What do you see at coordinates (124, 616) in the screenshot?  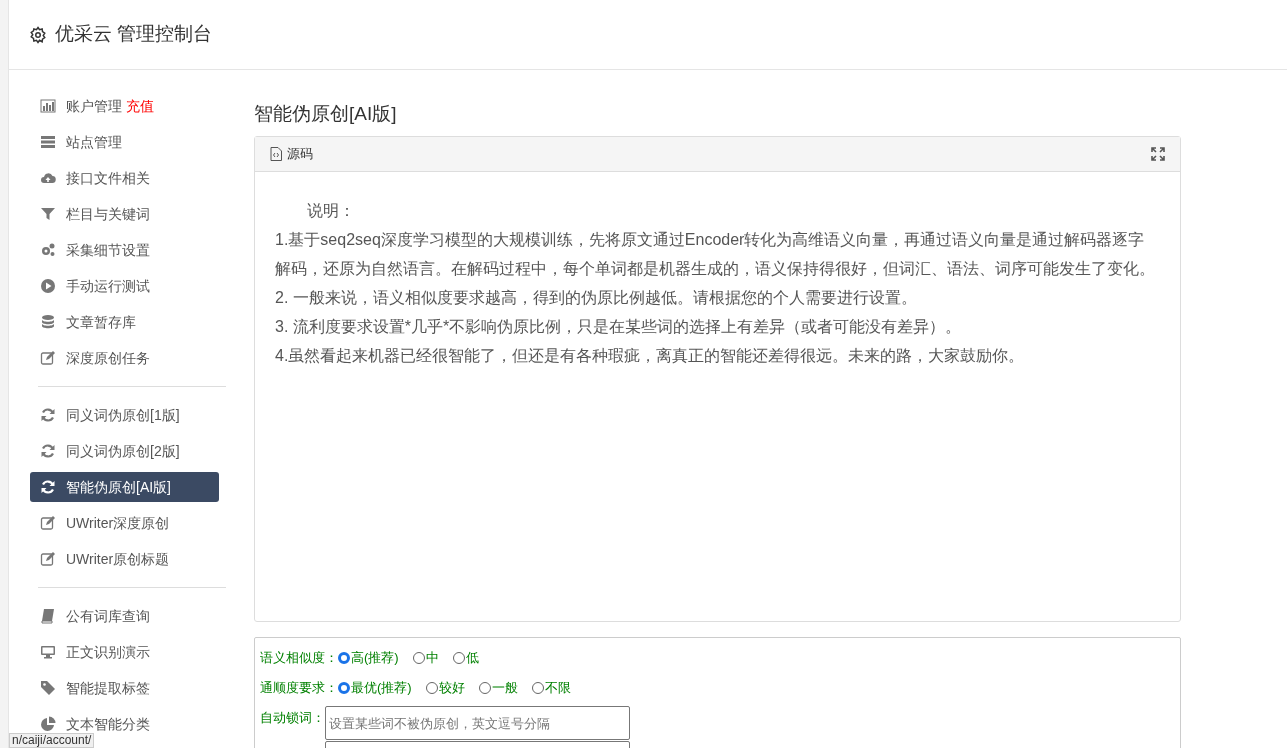 I see `sidebar-item: 公有词库查询` at bounding box center [124, 616].